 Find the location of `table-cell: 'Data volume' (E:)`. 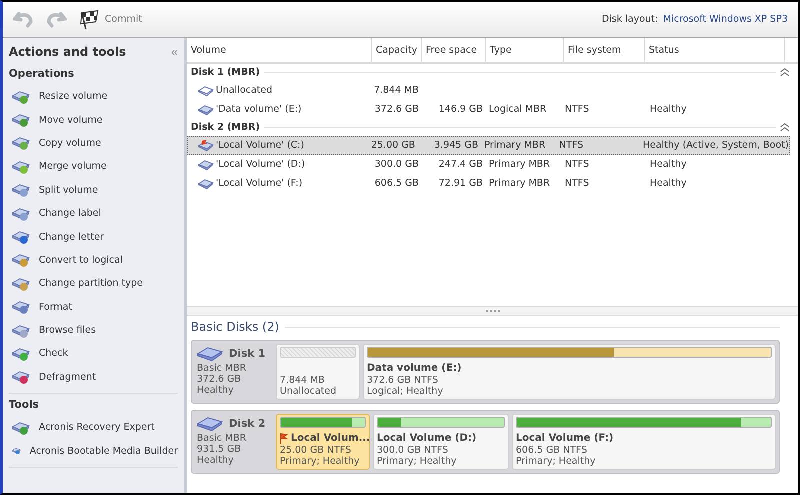

table-cell: 'Data volume' (E:) is located at coordinates (280, 110).